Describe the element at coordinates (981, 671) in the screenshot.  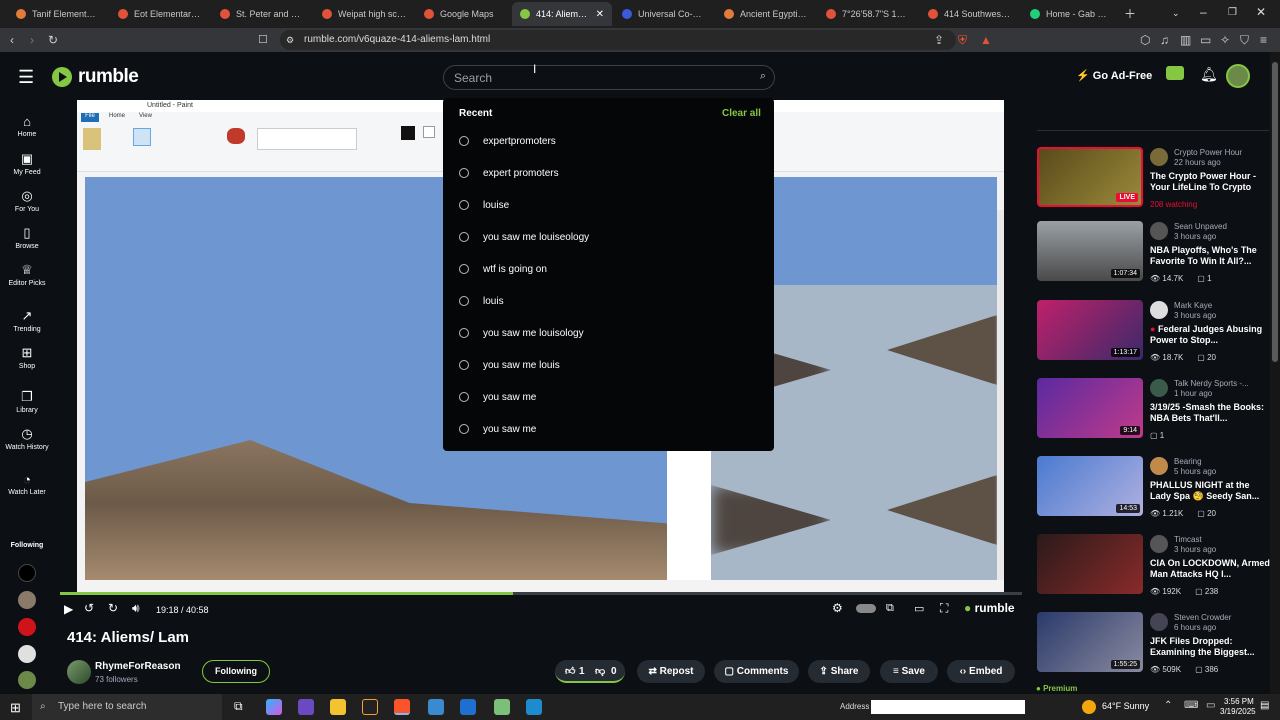
I see `embed-button: ‹› Embed` at that location.